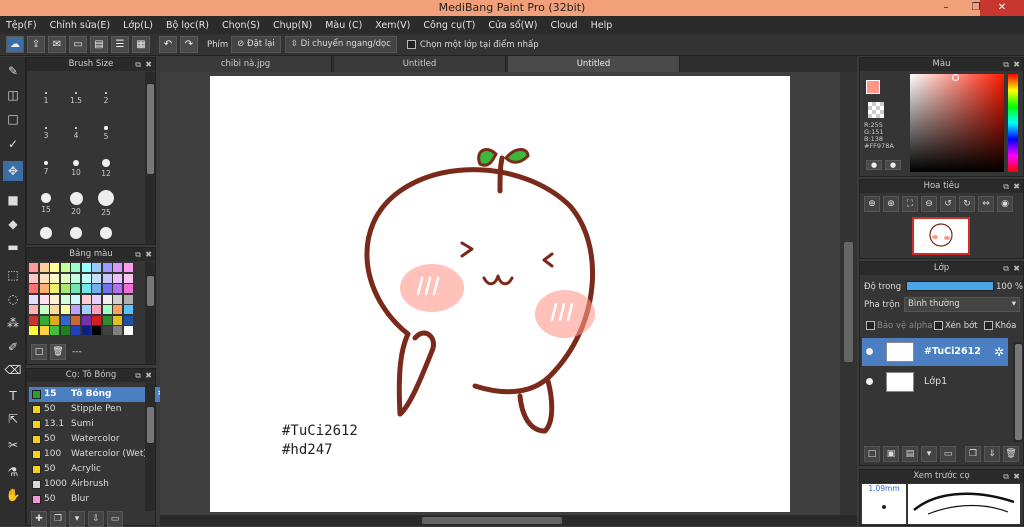  I want to click on new-halftone-layer-icon: ▣, so click(891, 454).